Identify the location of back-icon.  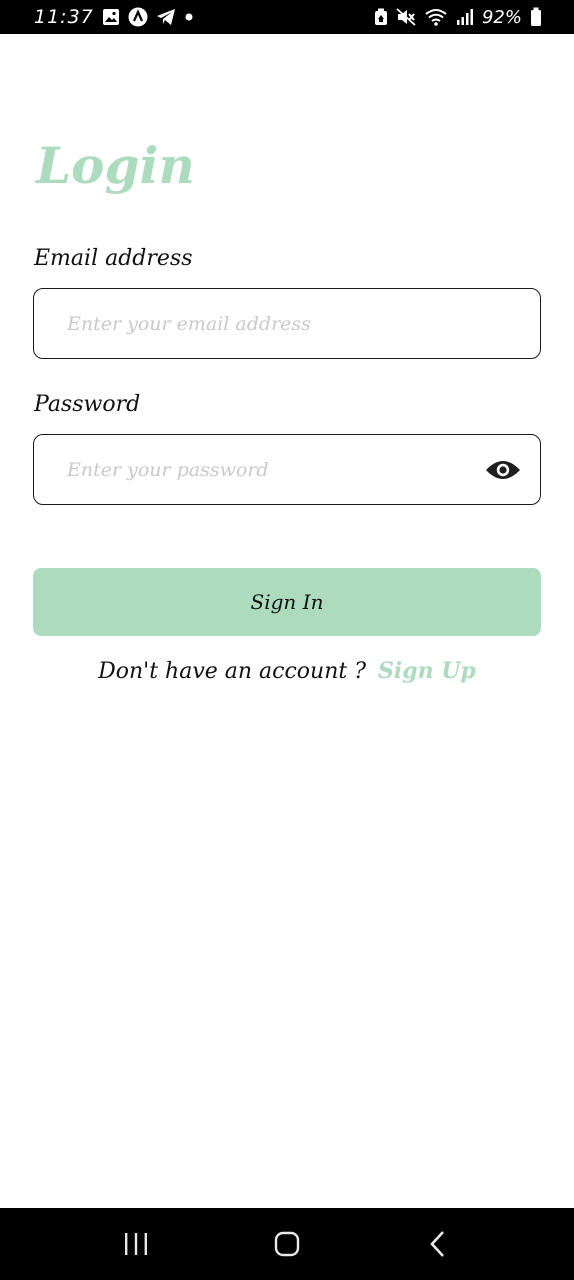
(438, 1244).